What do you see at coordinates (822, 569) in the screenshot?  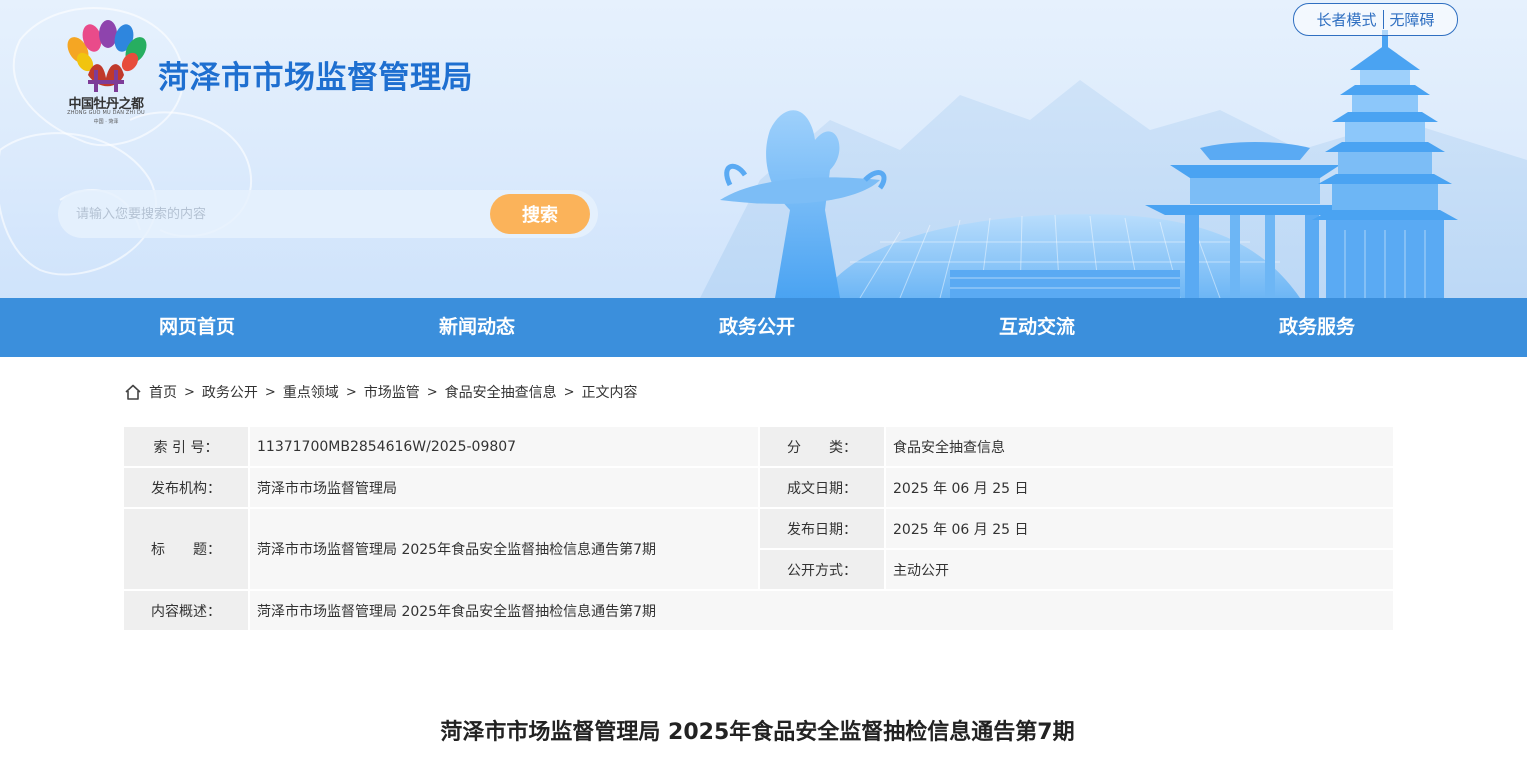 I see `disclosure-label: 公开方式：` at bounding box center [822, 569].